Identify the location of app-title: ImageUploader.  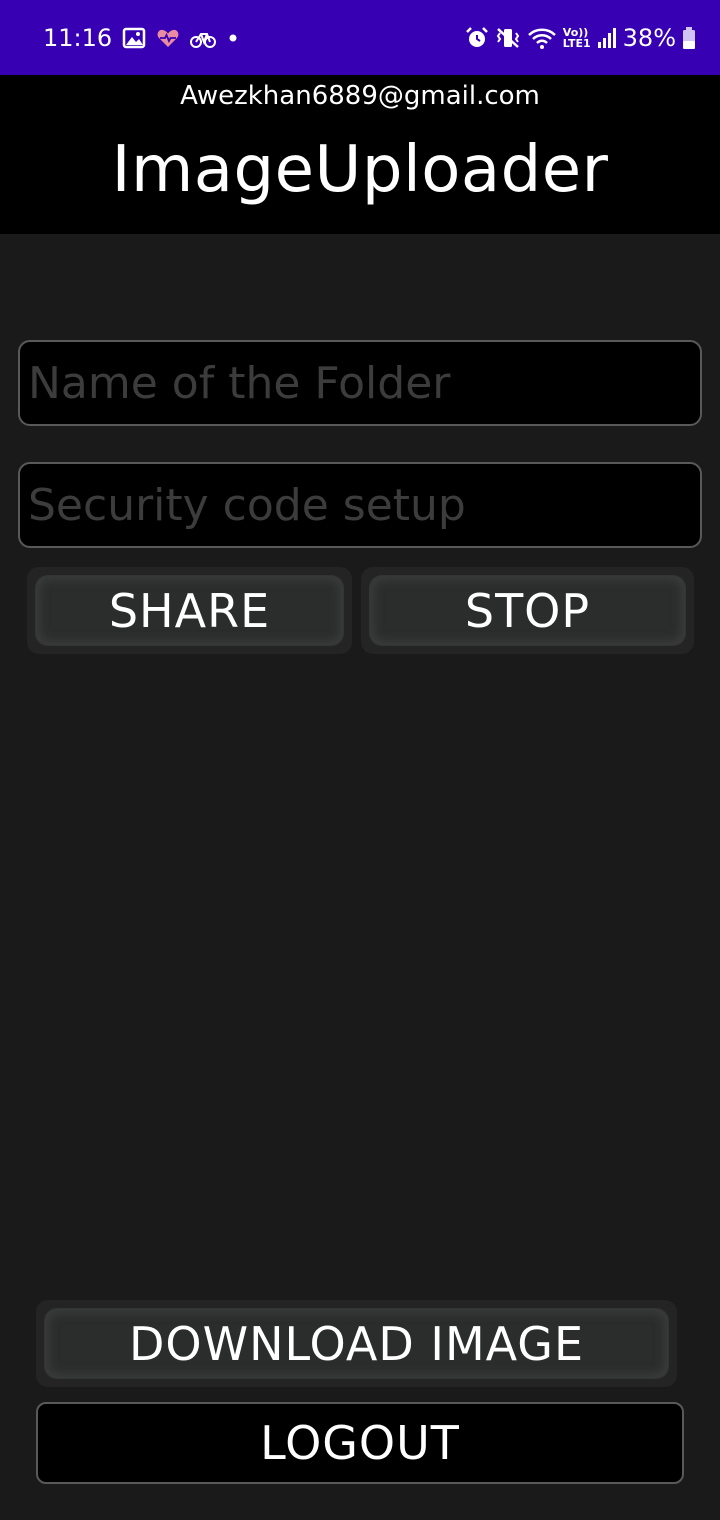
(360, 170).